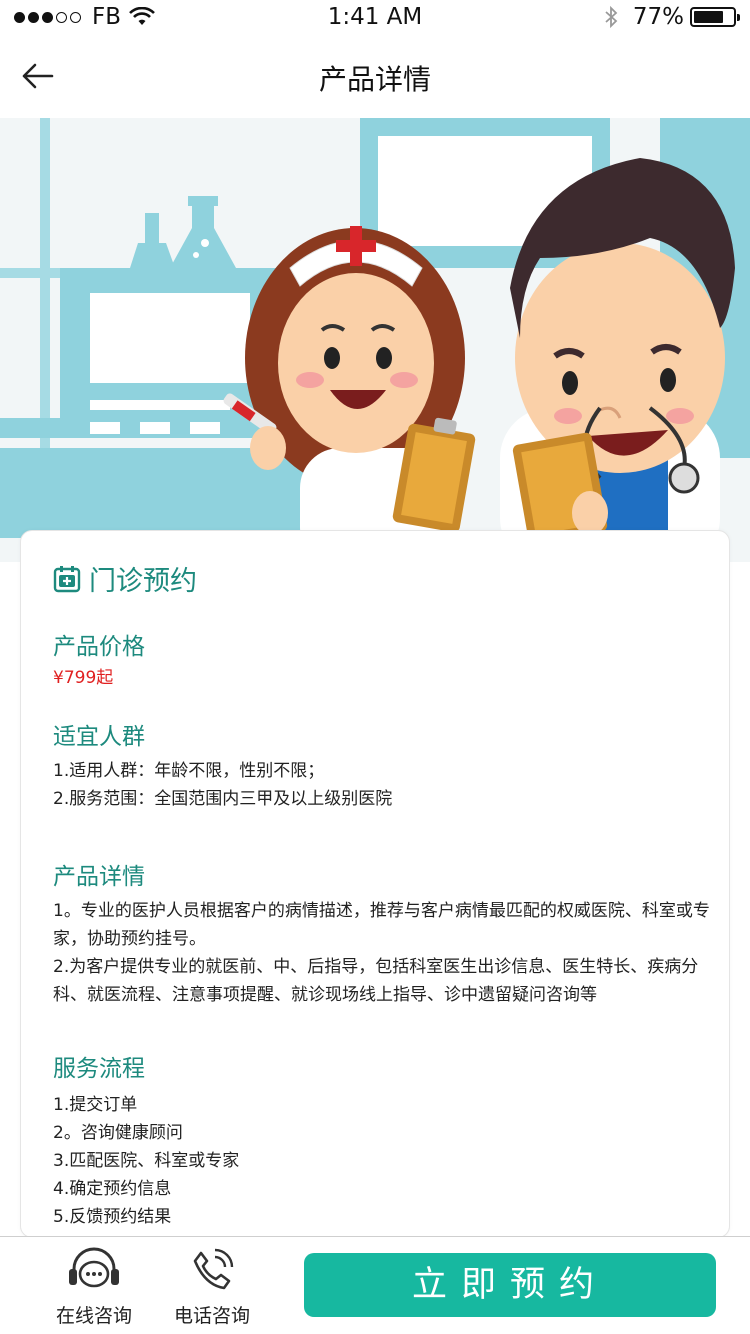 This screenshot has height=1334, width=750. I want to click on audience-list: 1.适用人群：年龄不限，性别不限； 2.服务范围：全国范围内三甲及以上级别医院, so click(383, 785).